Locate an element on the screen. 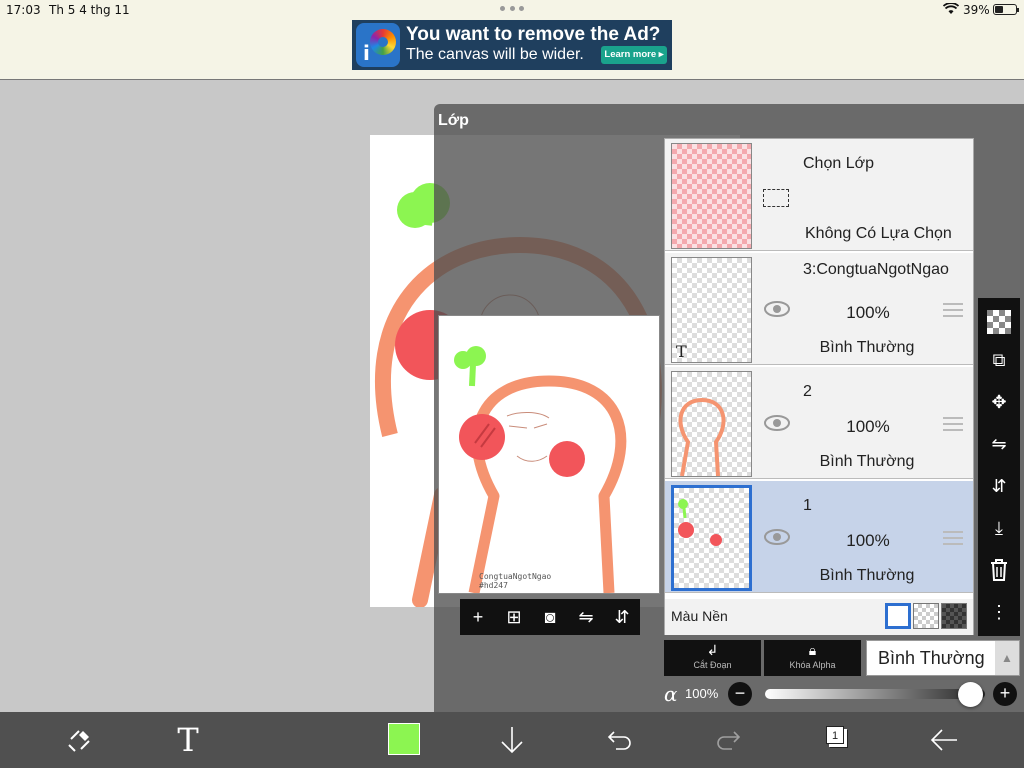 The image size is (1024, 768). preview-toolbar: + ⊞ ◙ ⇋ ⇵ is located at coordinates (550, 617).